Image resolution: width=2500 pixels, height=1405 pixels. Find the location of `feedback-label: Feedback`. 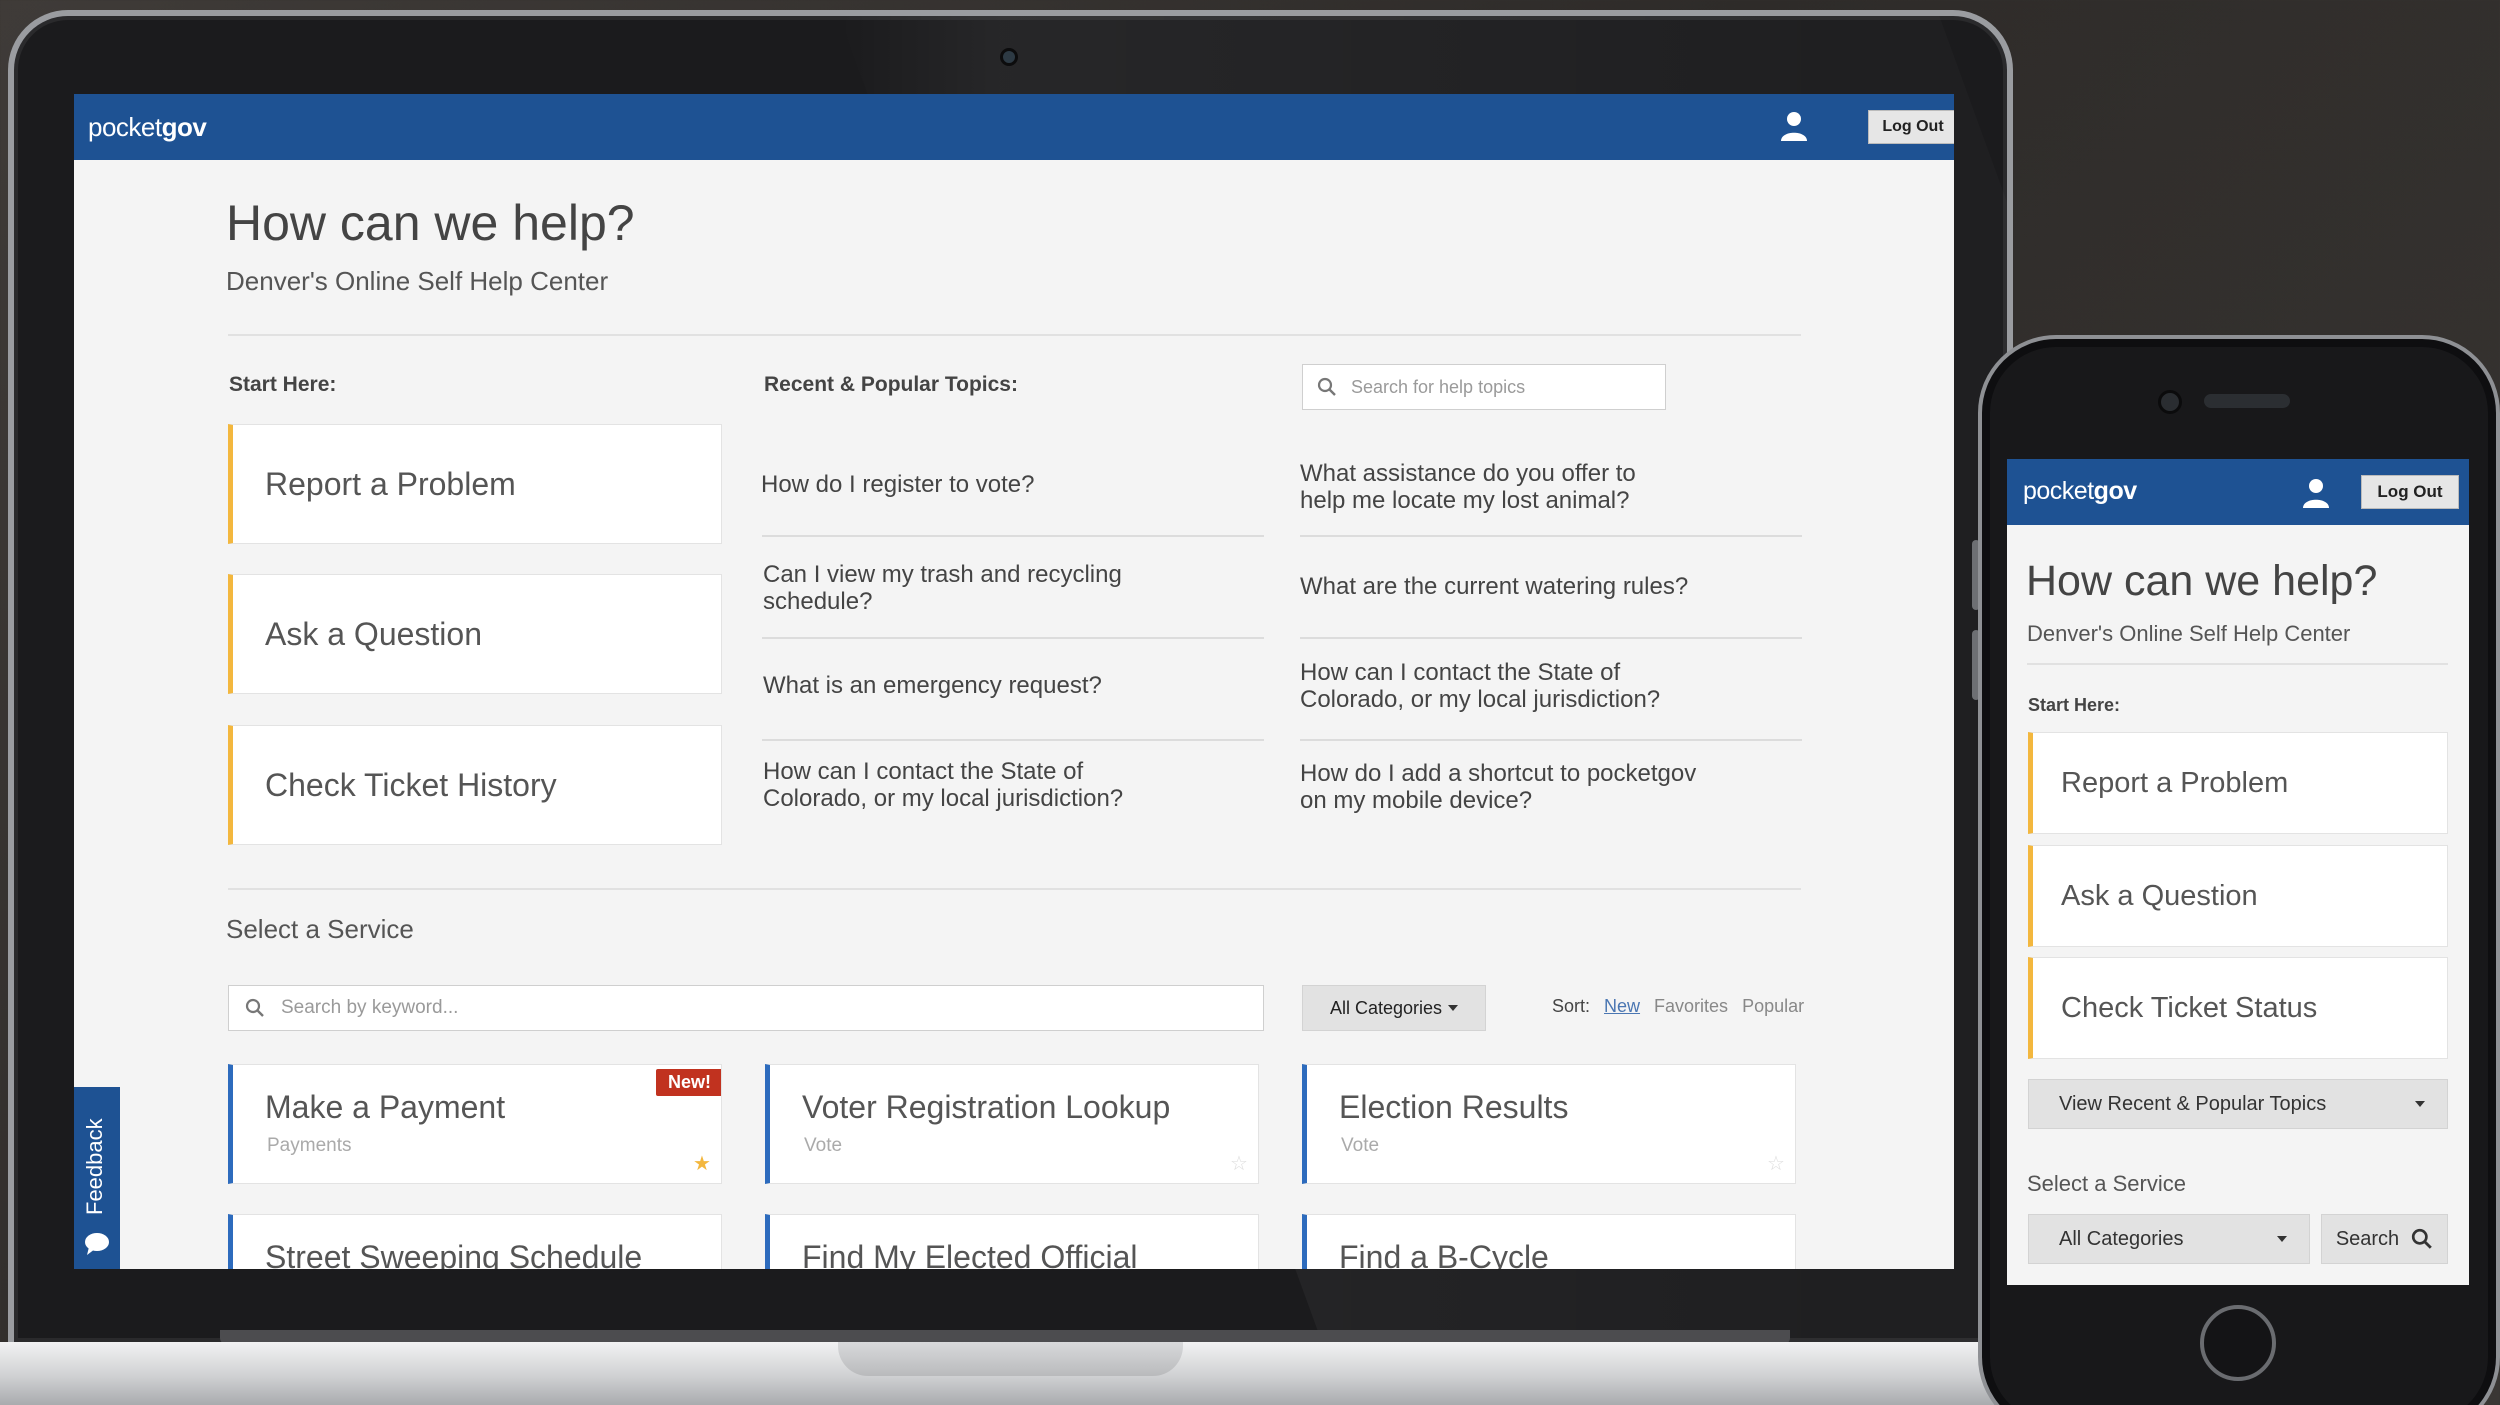

feedback-label: Feedback is located at coordinates (94, 1167).